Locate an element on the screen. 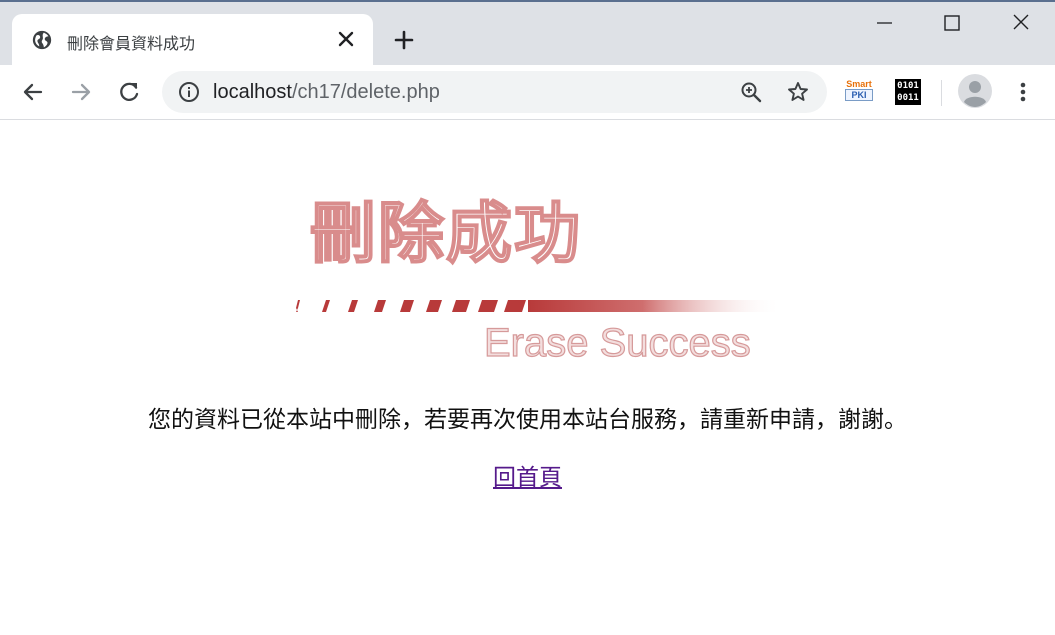  address-bar: localhost/ch17/delete.php is located at coordinates (494, 92).